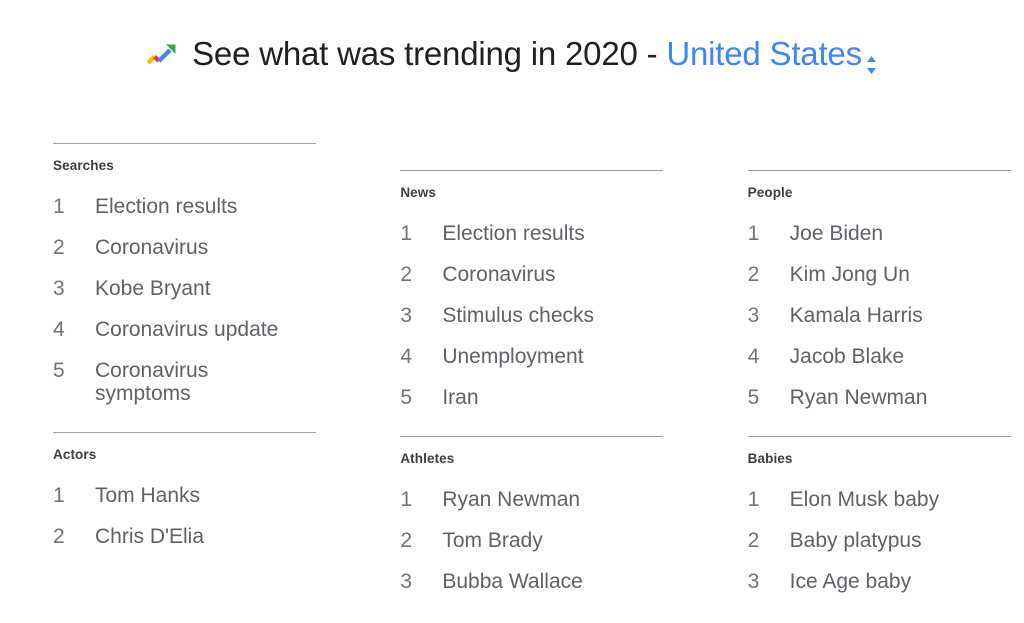 This screenshot has width=1024, height=623. I want to click on page-title-prefix: See what was trending in 2020 -, so click(429, 54).